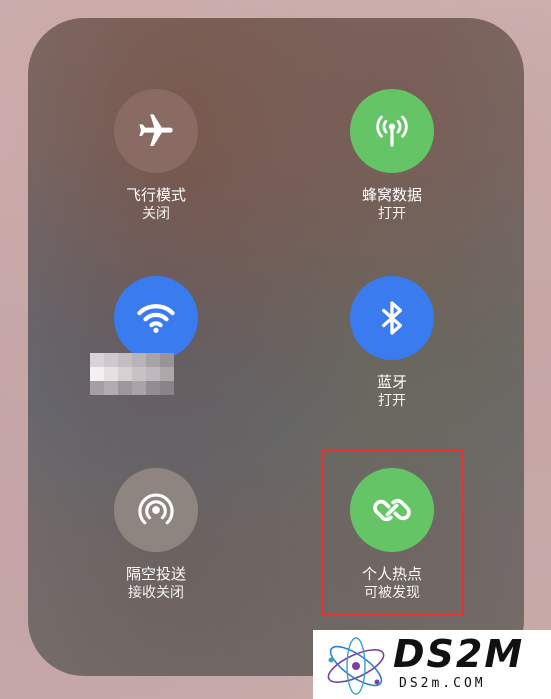 The width and height of the screenshot is (551, 699). What do you see at coordinates (356, 666) in the screenshot?
I see `atom-logo-icon` at bounding box center [356, 666].